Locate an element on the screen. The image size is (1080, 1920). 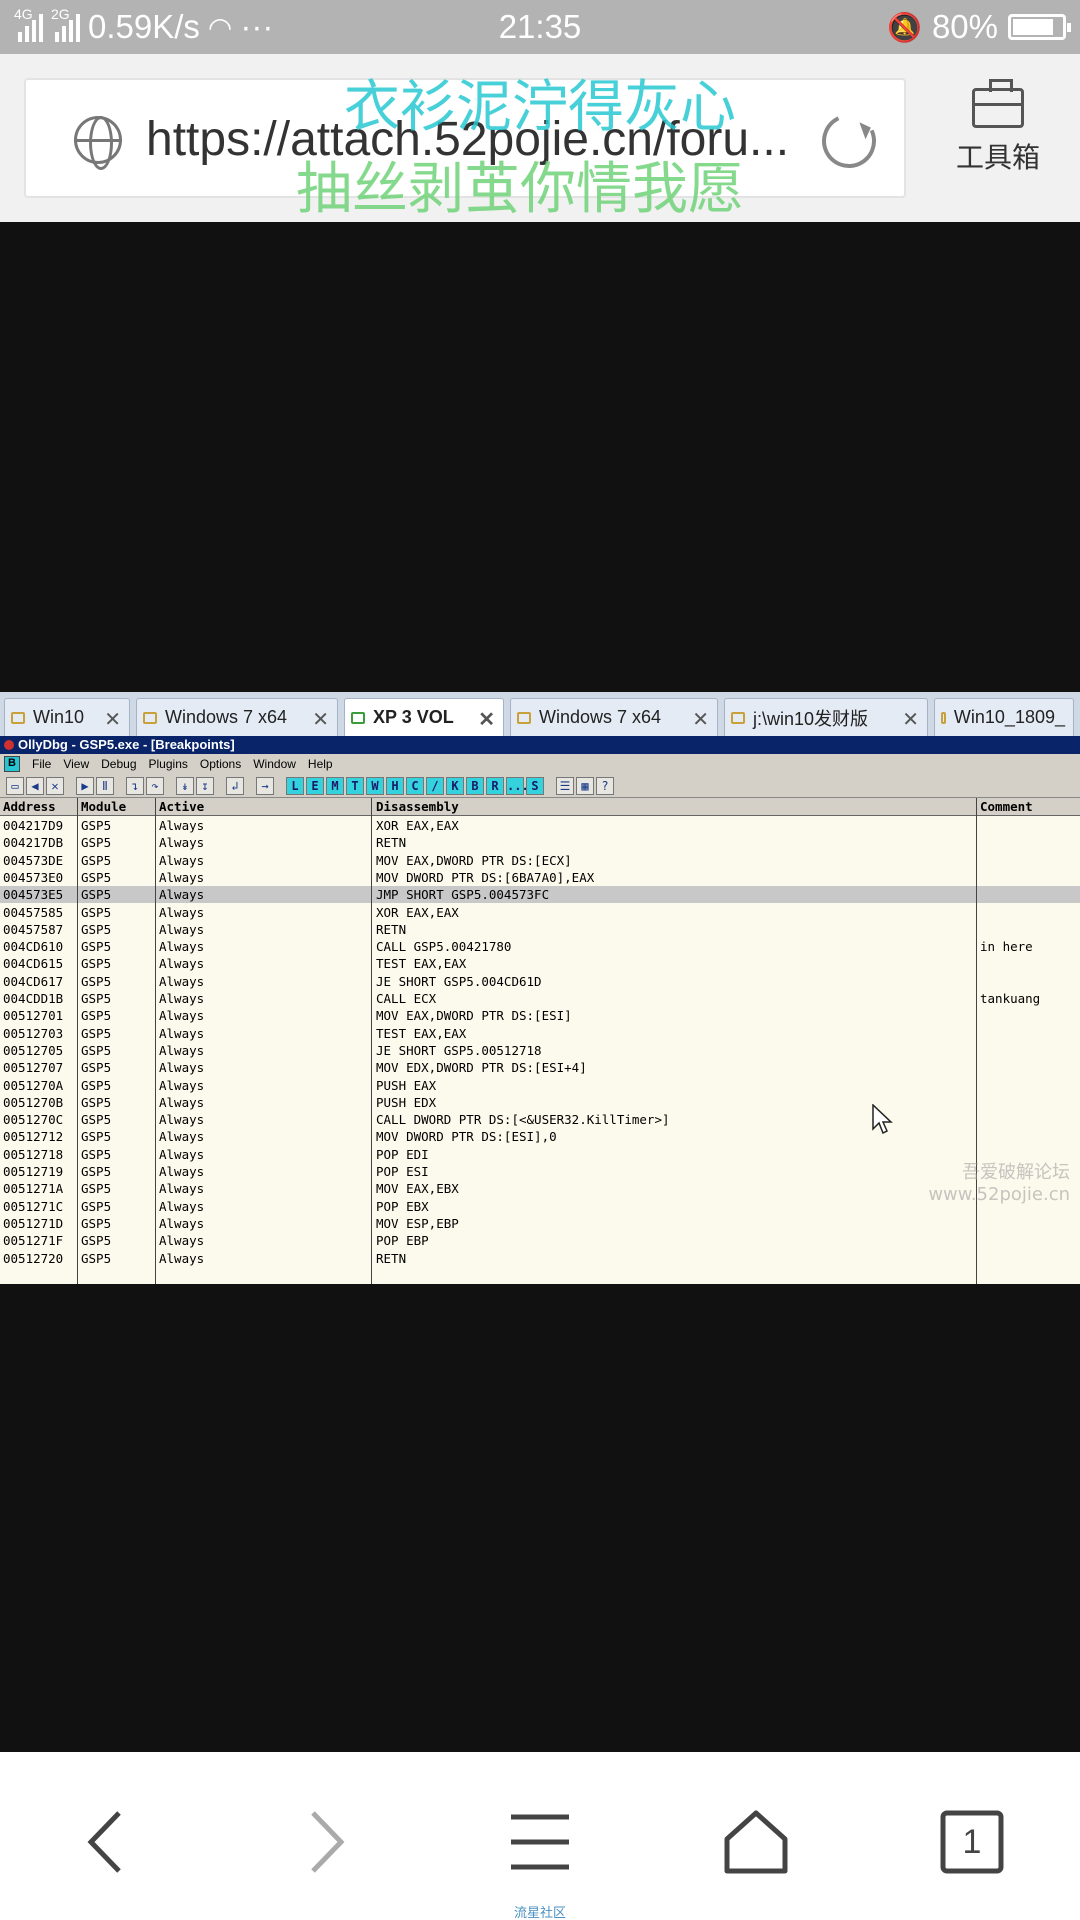
breakpoints-menu-icon: B is located at coordinates (12, 764).